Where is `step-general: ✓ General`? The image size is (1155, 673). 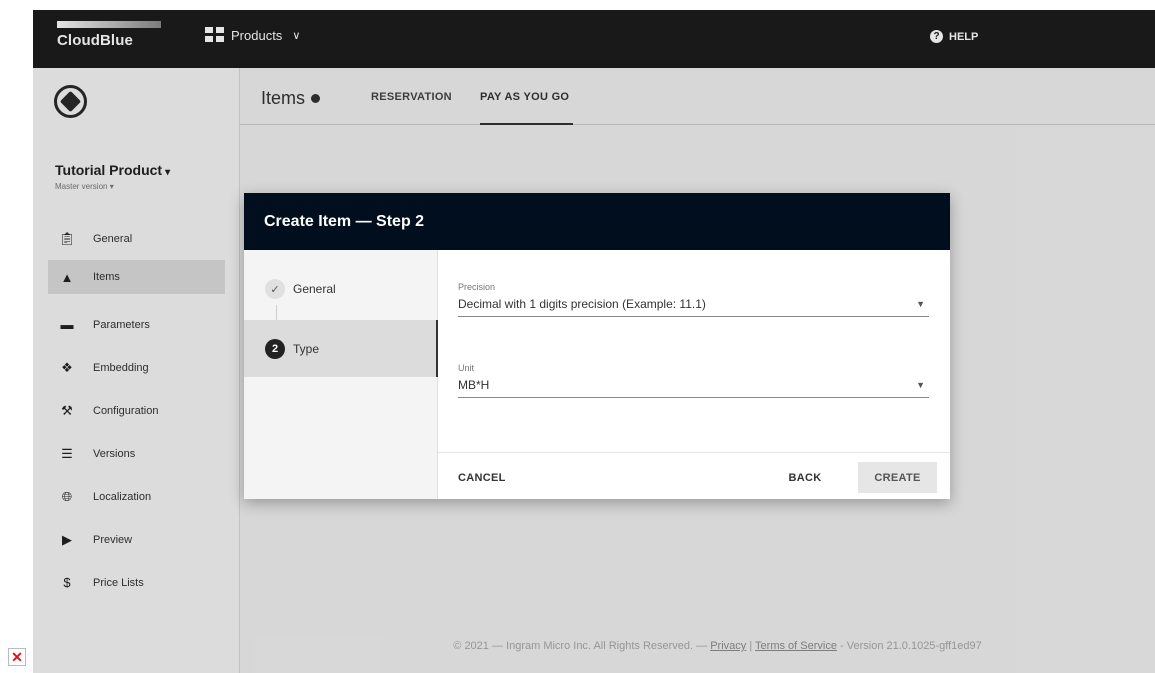
step-general: ✓ General is located at coordinates (341, 289).